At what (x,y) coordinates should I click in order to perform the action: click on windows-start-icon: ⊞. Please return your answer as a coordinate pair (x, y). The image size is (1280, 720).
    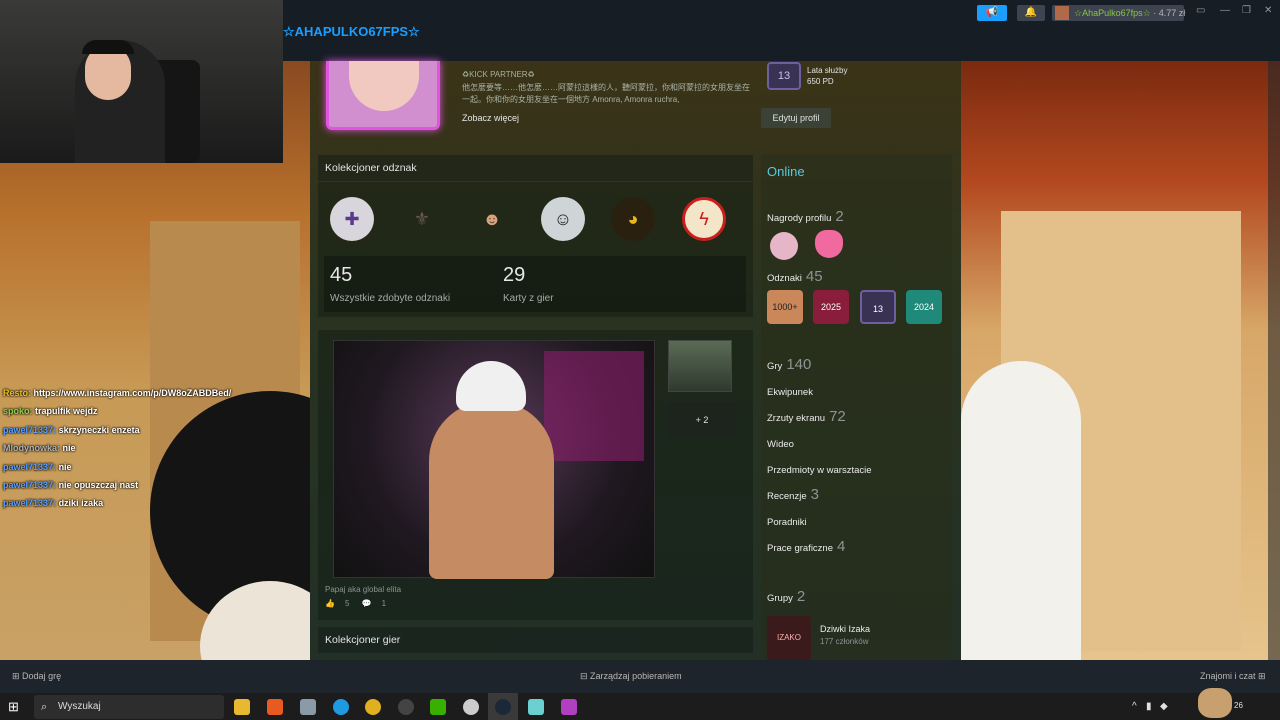
    Looking at the image, I should click on (13, 707).